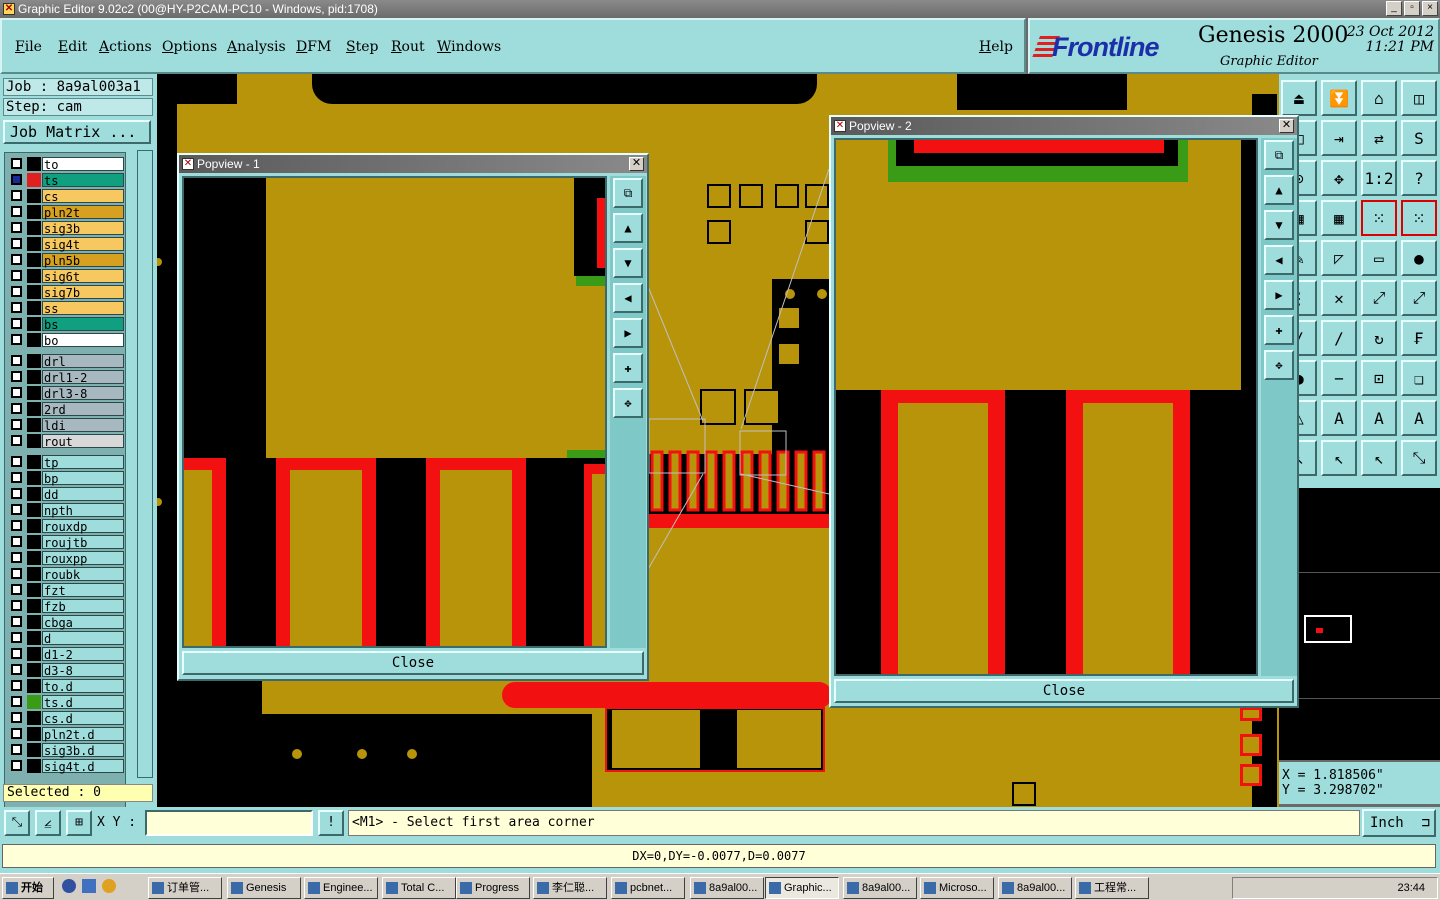 The image size is (1440, 900). Describe the element at coordinates (145, 464) in the screenshot. I see `layer-list-scrollbar` at that location.